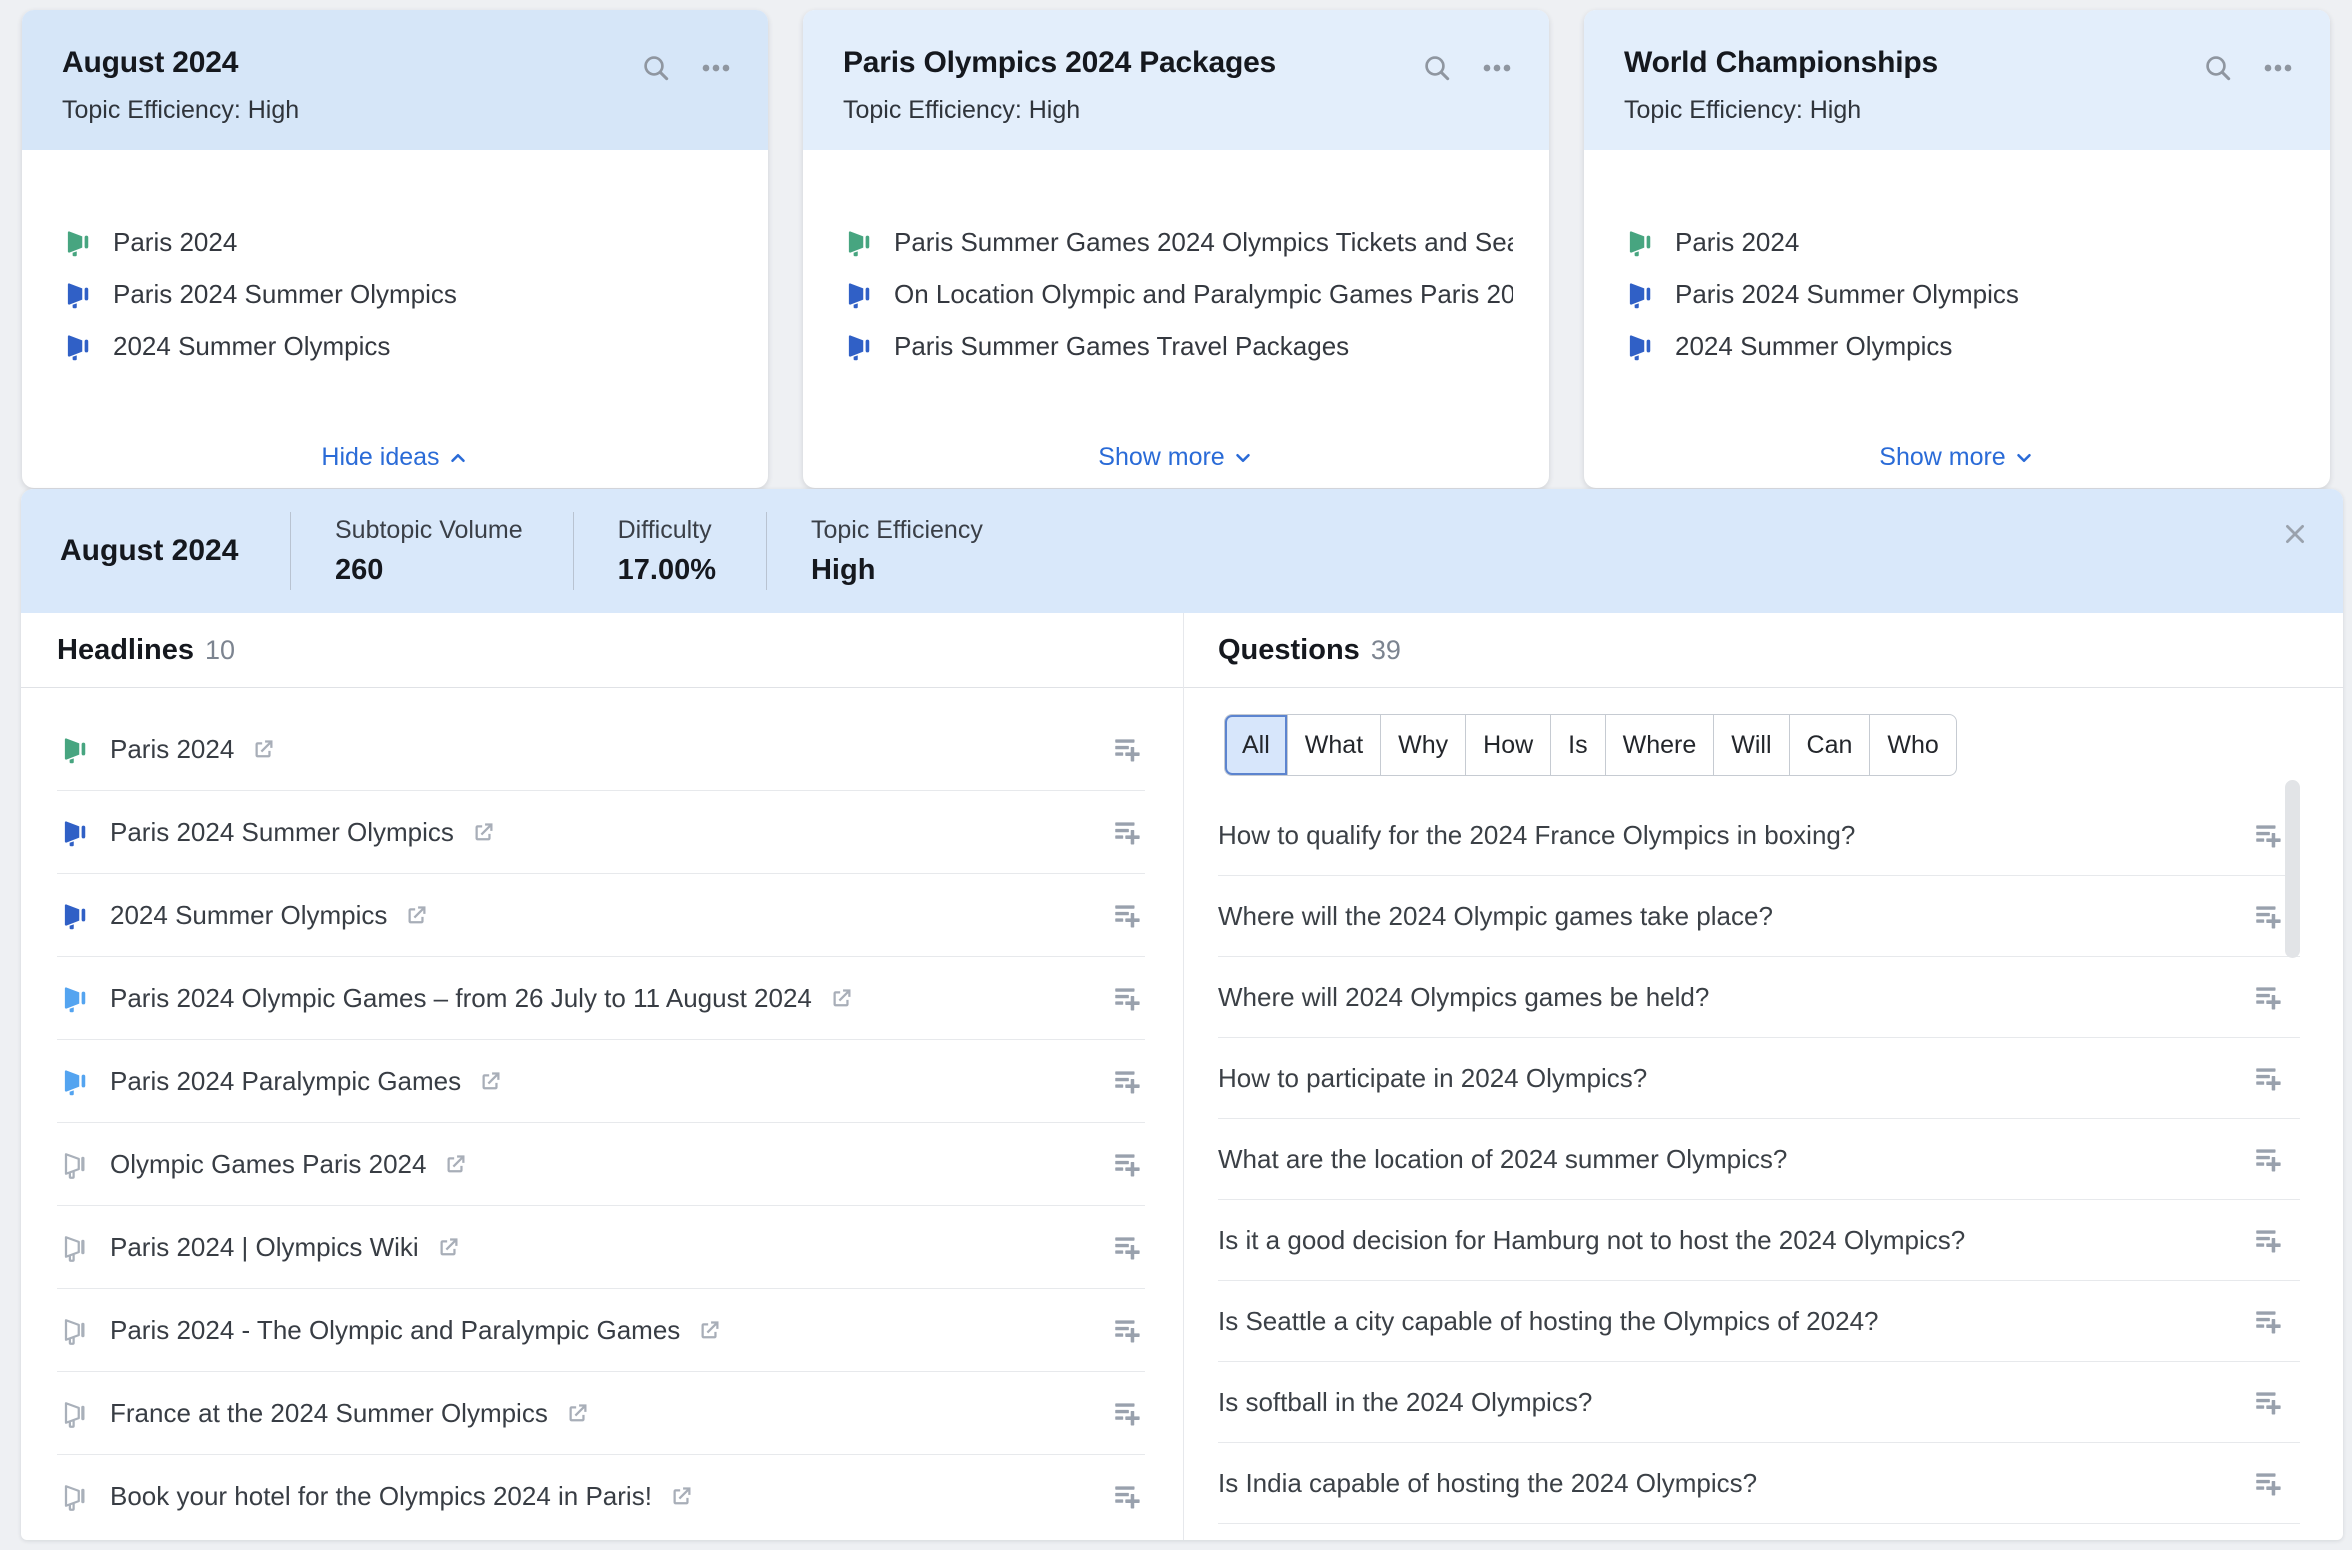 The image size is (2352, 1550). What do you see at coordinates (289, 1164) in the screenshot?
I see `headline-link: Olympic Games Paris 2024` at bounding box center [289, 1164].